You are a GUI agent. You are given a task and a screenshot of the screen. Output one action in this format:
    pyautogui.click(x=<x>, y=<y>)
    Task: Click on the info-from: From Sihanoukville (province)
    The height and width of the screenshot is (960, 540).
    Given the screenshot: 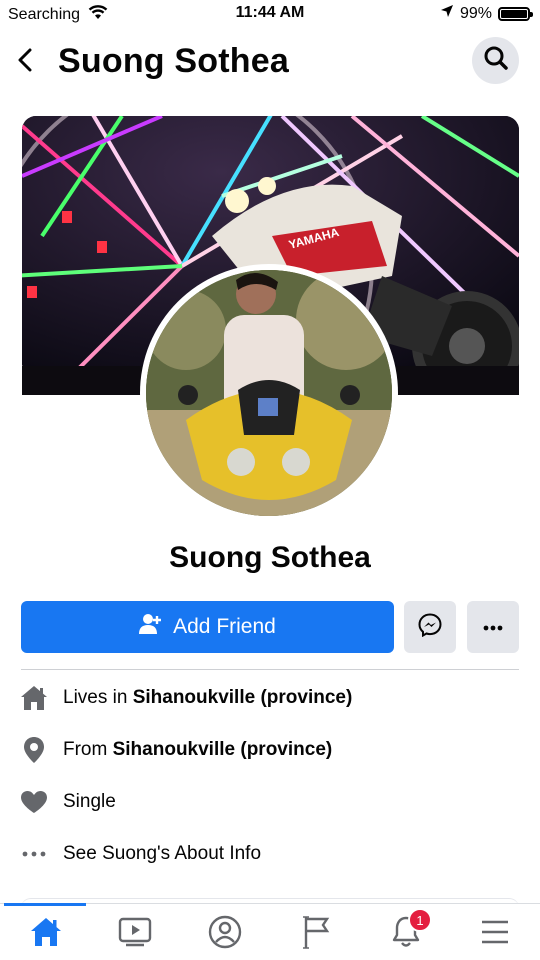 What is the action you would take?
    pyautogui.click(x=176, y=750)
    